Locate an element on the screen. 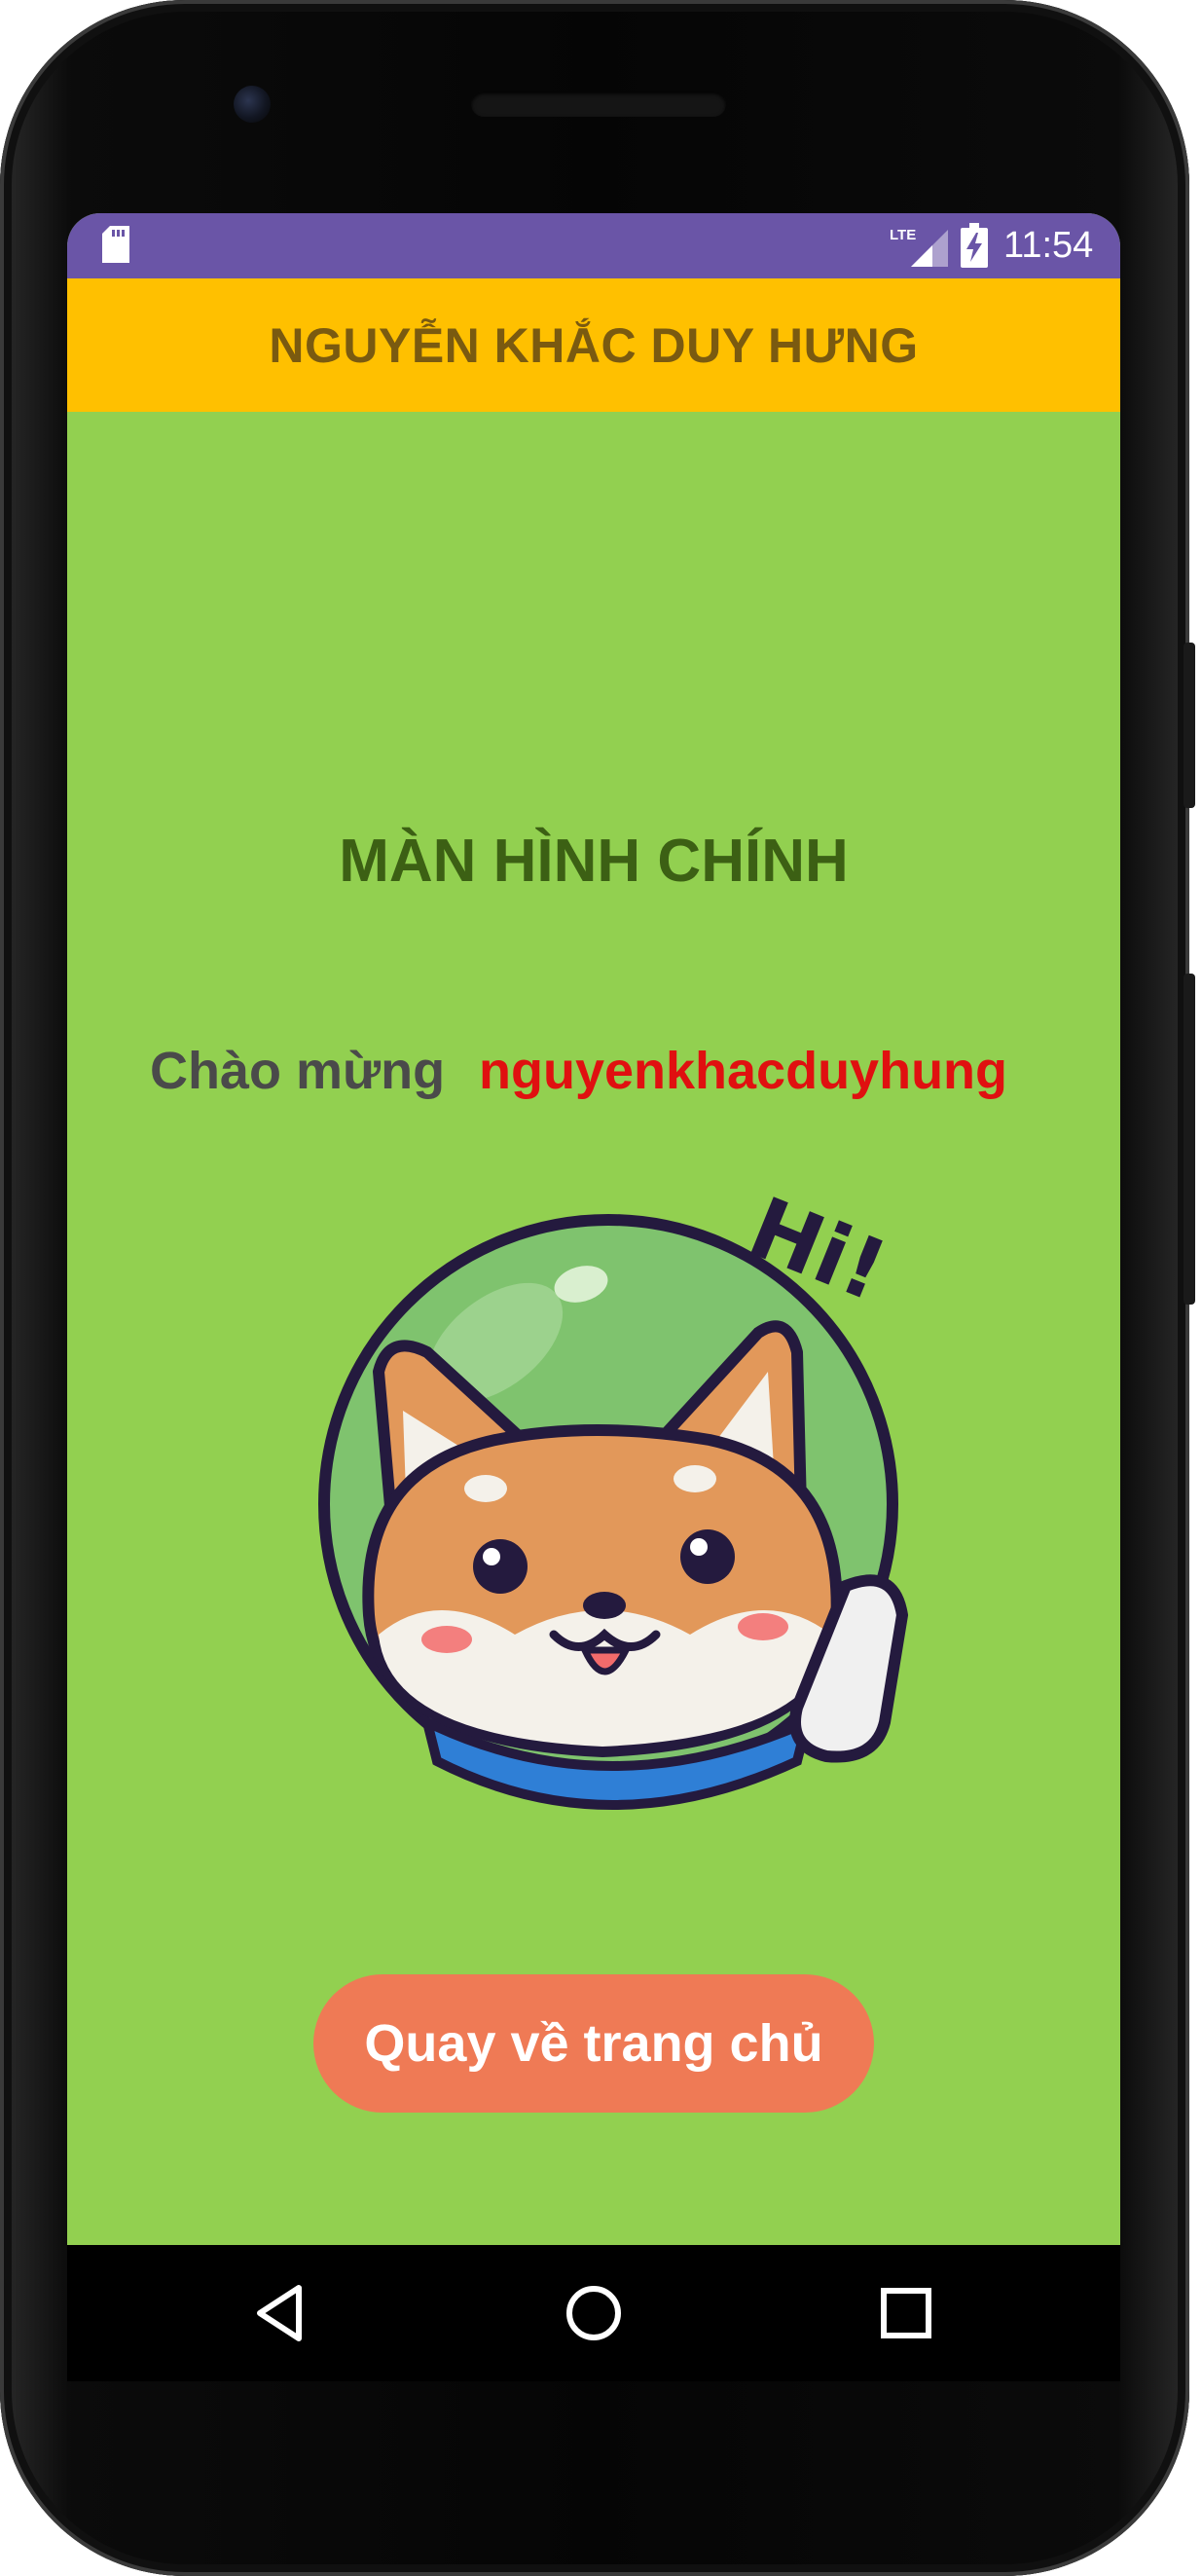  left-eye is located at coordinates (500, 1566).